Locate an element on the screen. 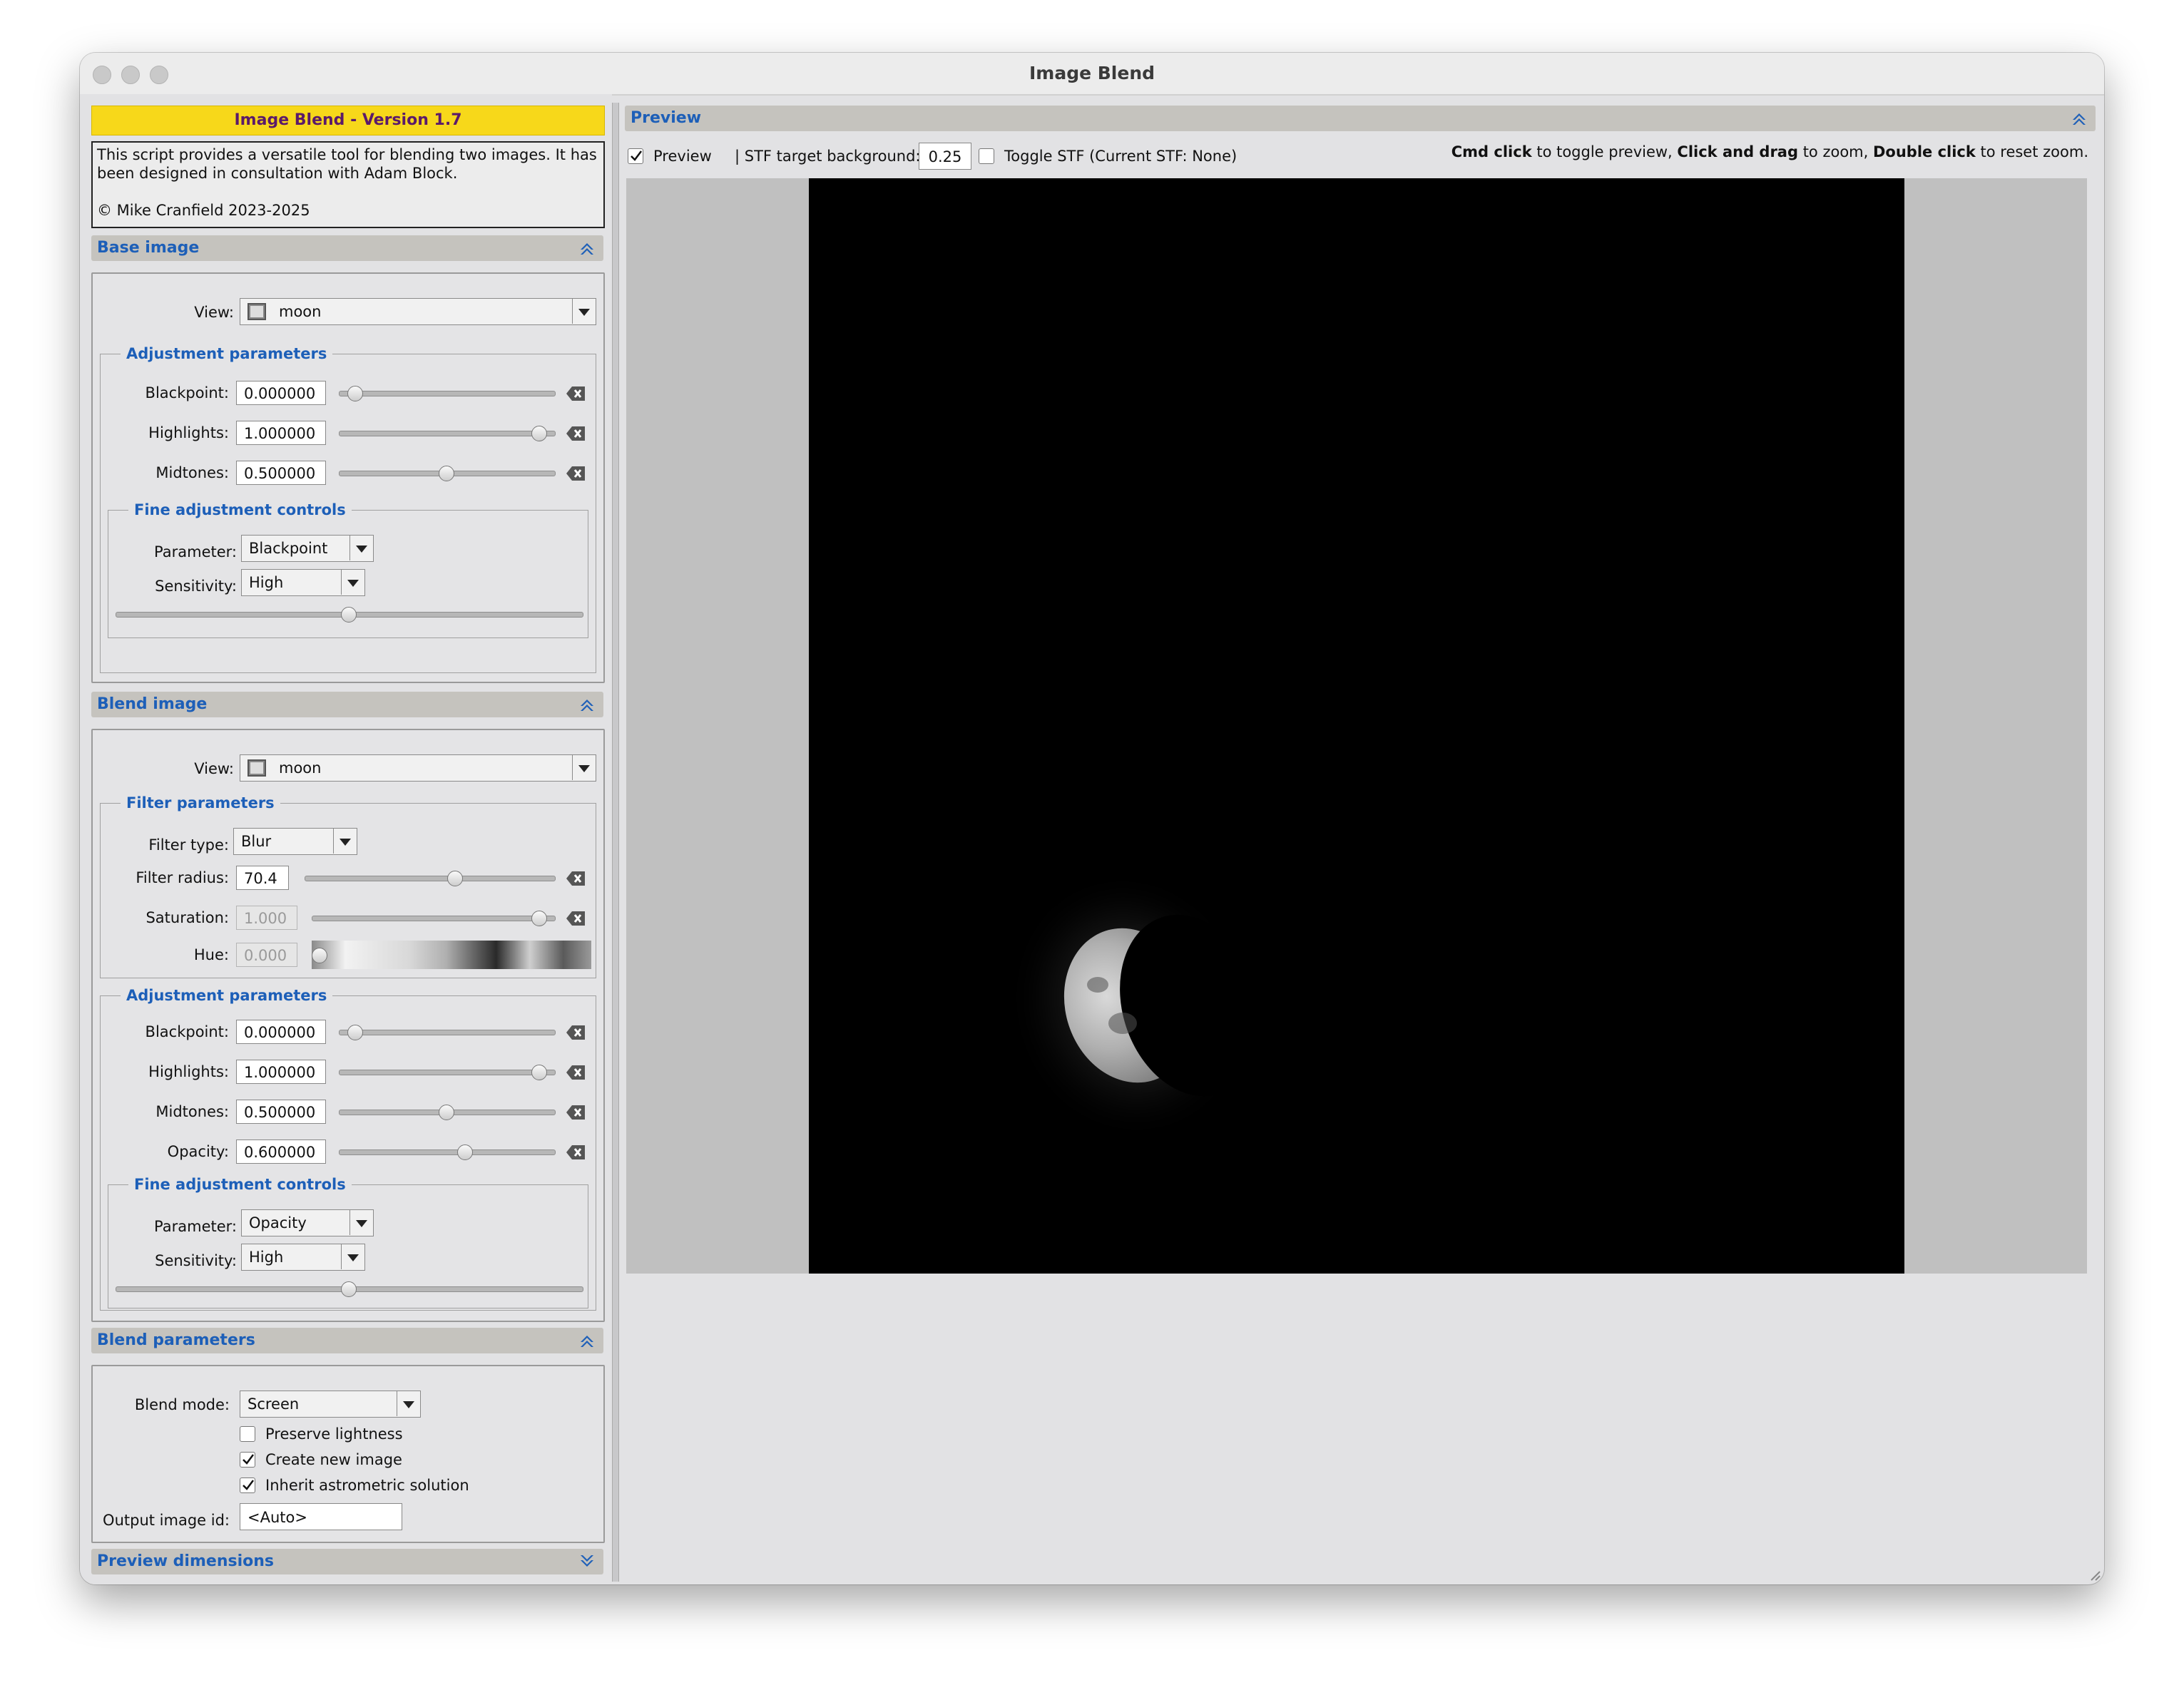 The width and height of the screenshot is (2184, 1690). window-title: Image Blend is located at coordinates (1092, 73).